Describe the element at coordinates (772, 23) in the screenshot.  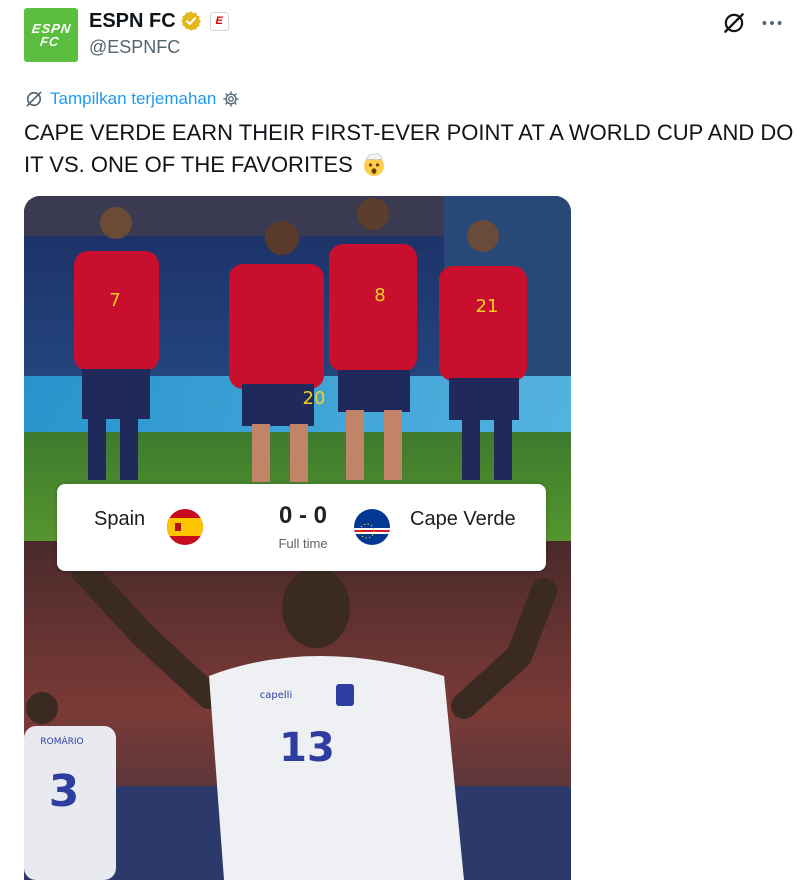
I see `more-options-icon` at that location.